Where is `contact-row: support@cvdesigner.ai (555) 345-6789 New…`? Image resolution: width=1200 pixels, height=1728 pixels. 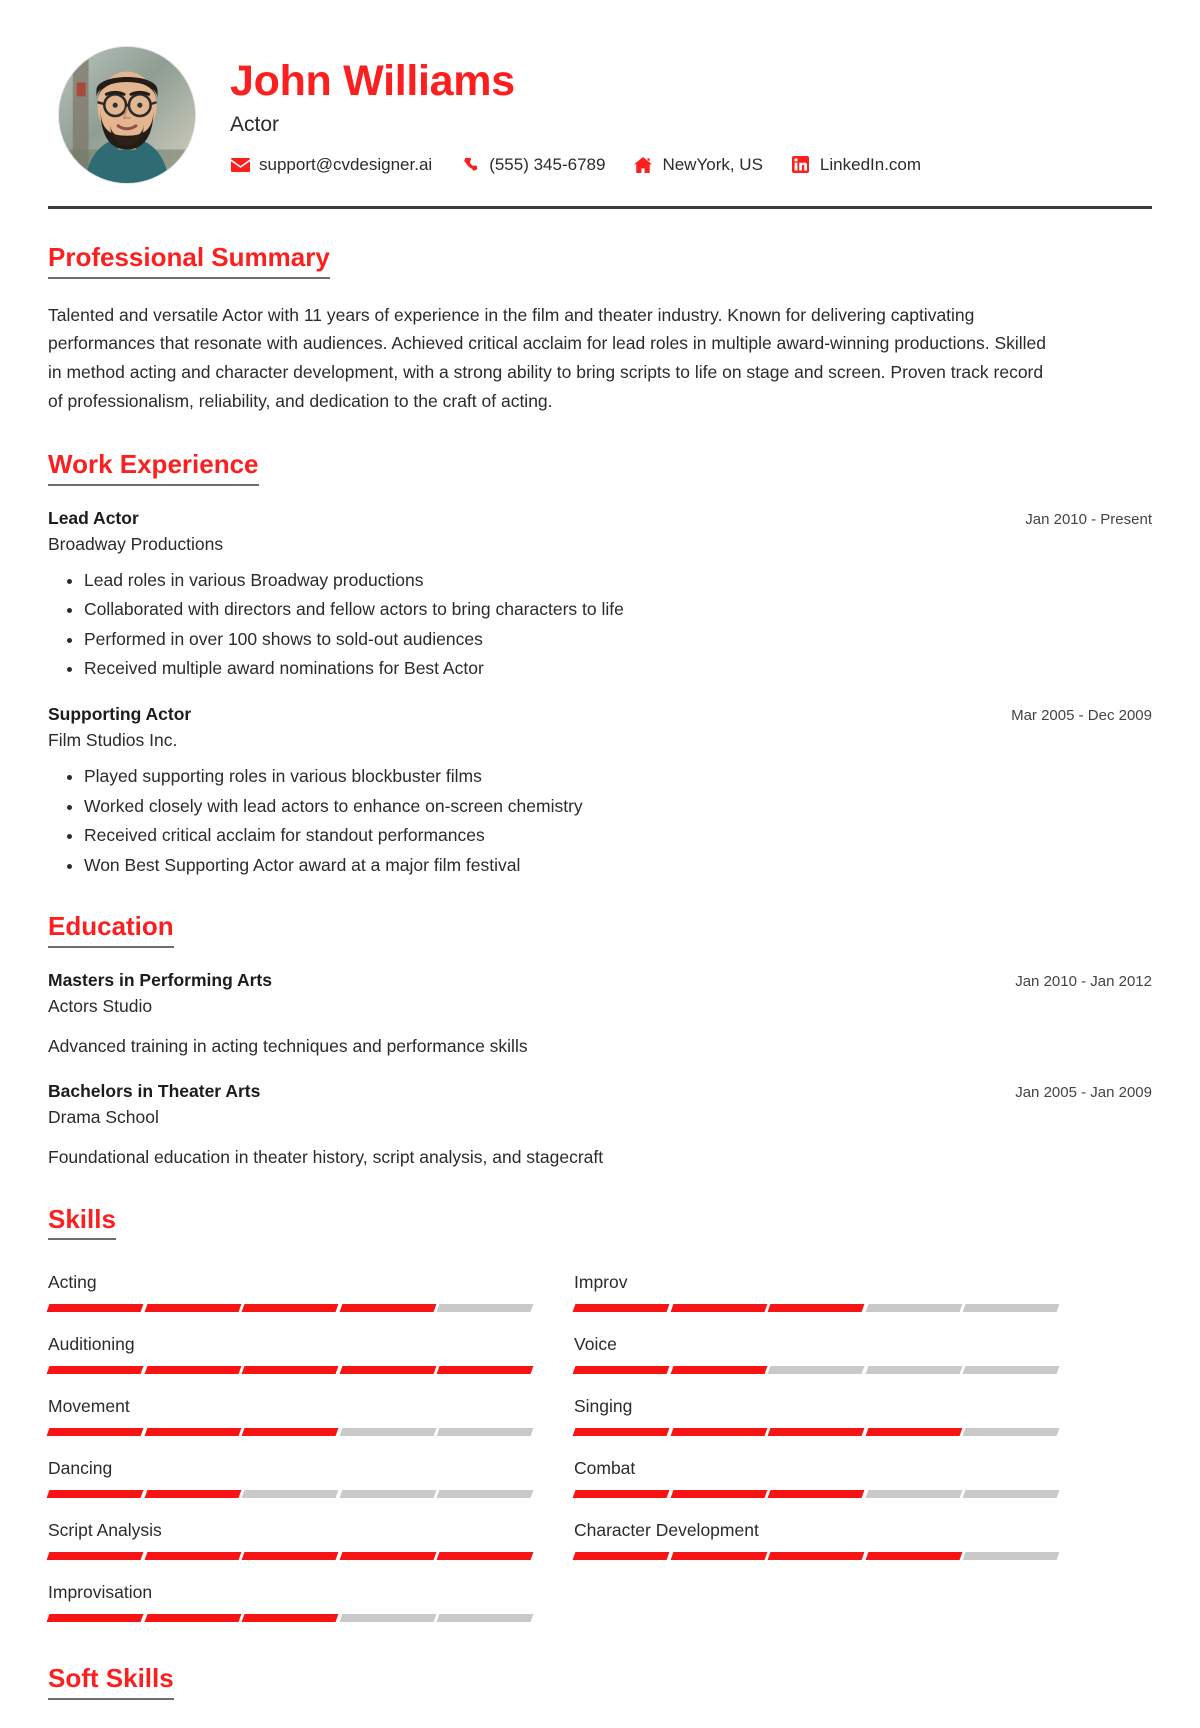
contact-row: support@cvdesigner.ai (555) 345-6789 New… is located at coordinates (691, 165).